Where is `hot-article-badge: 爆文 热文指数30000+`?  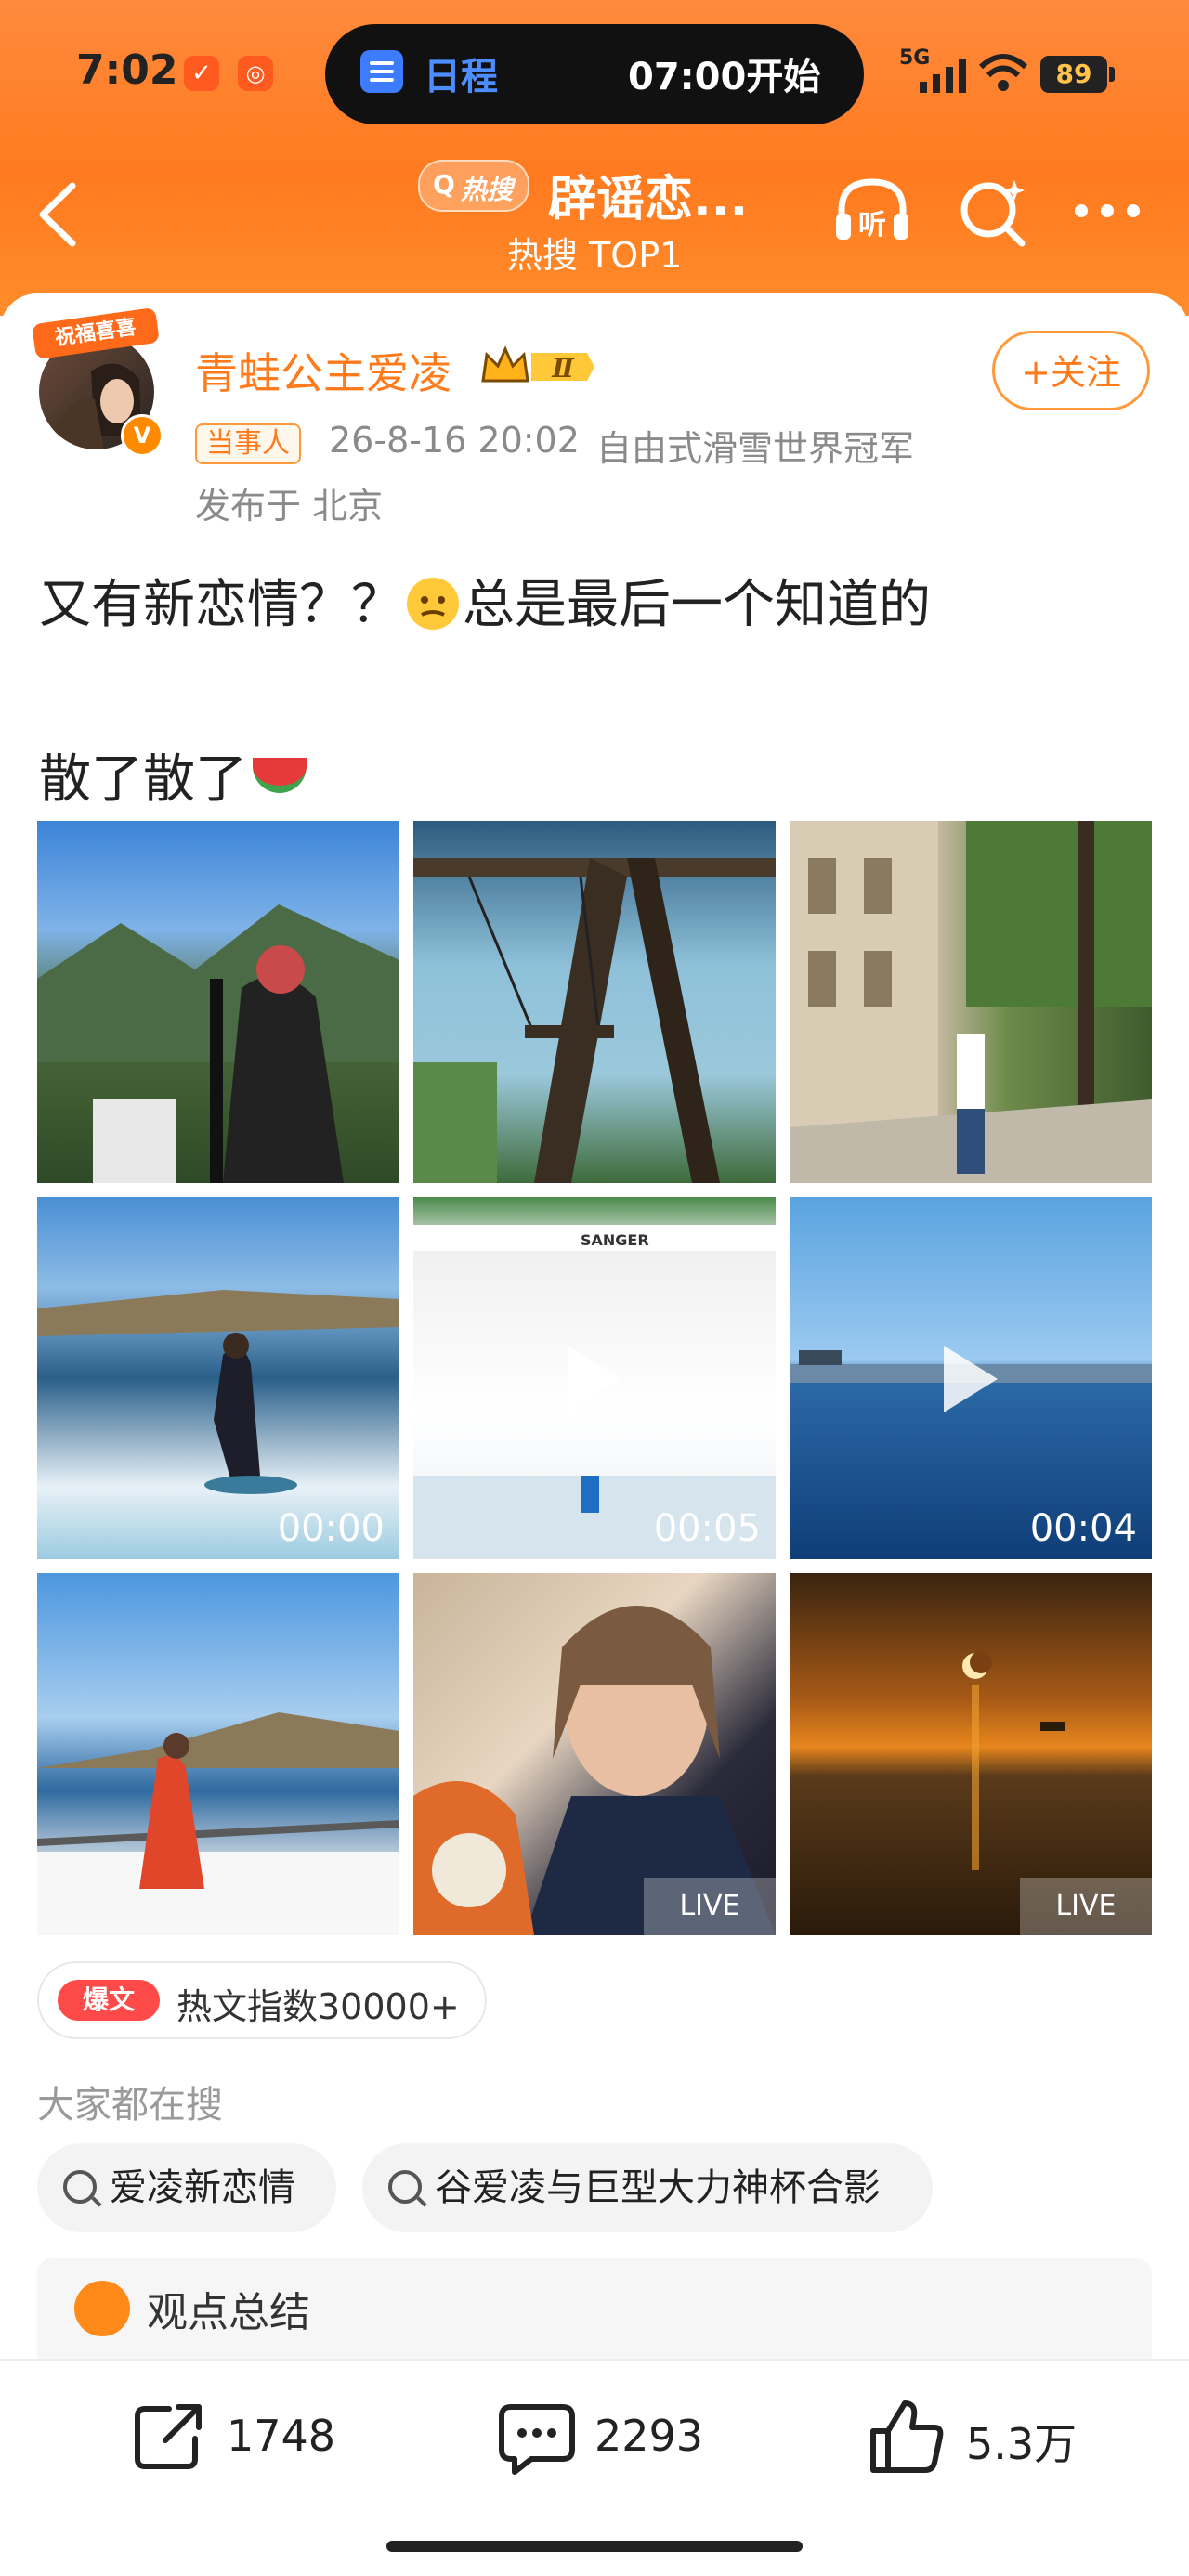 hot-article-badge: 爆文 热文指数30000+ is located at coordinates (262, 2000).